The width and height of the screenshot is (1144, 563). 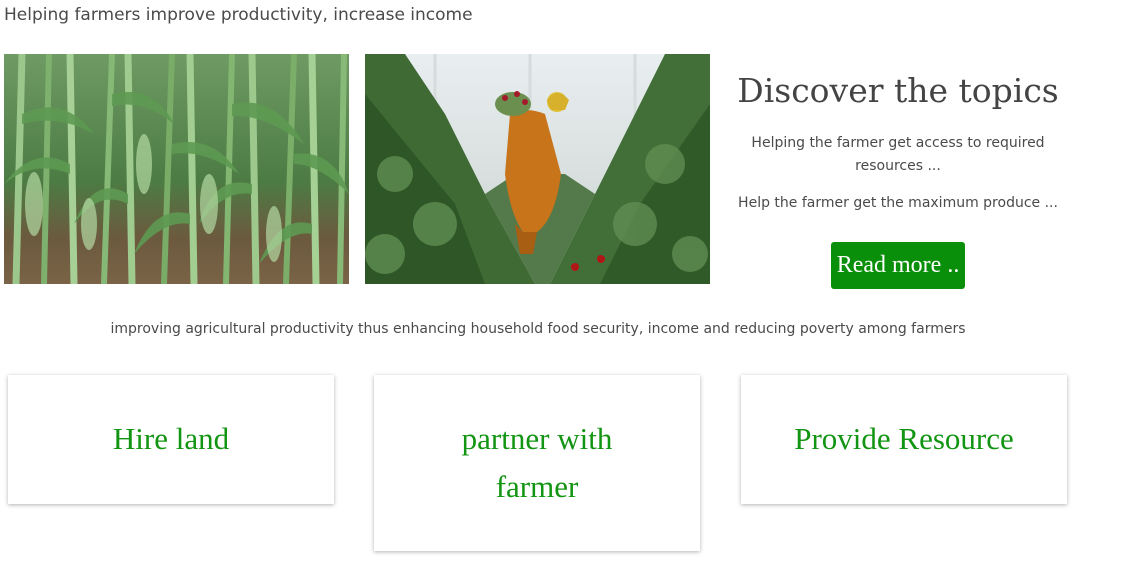 I want to click on partner-with-farmer-label: partner with farmer, so click(x=537, y=462).